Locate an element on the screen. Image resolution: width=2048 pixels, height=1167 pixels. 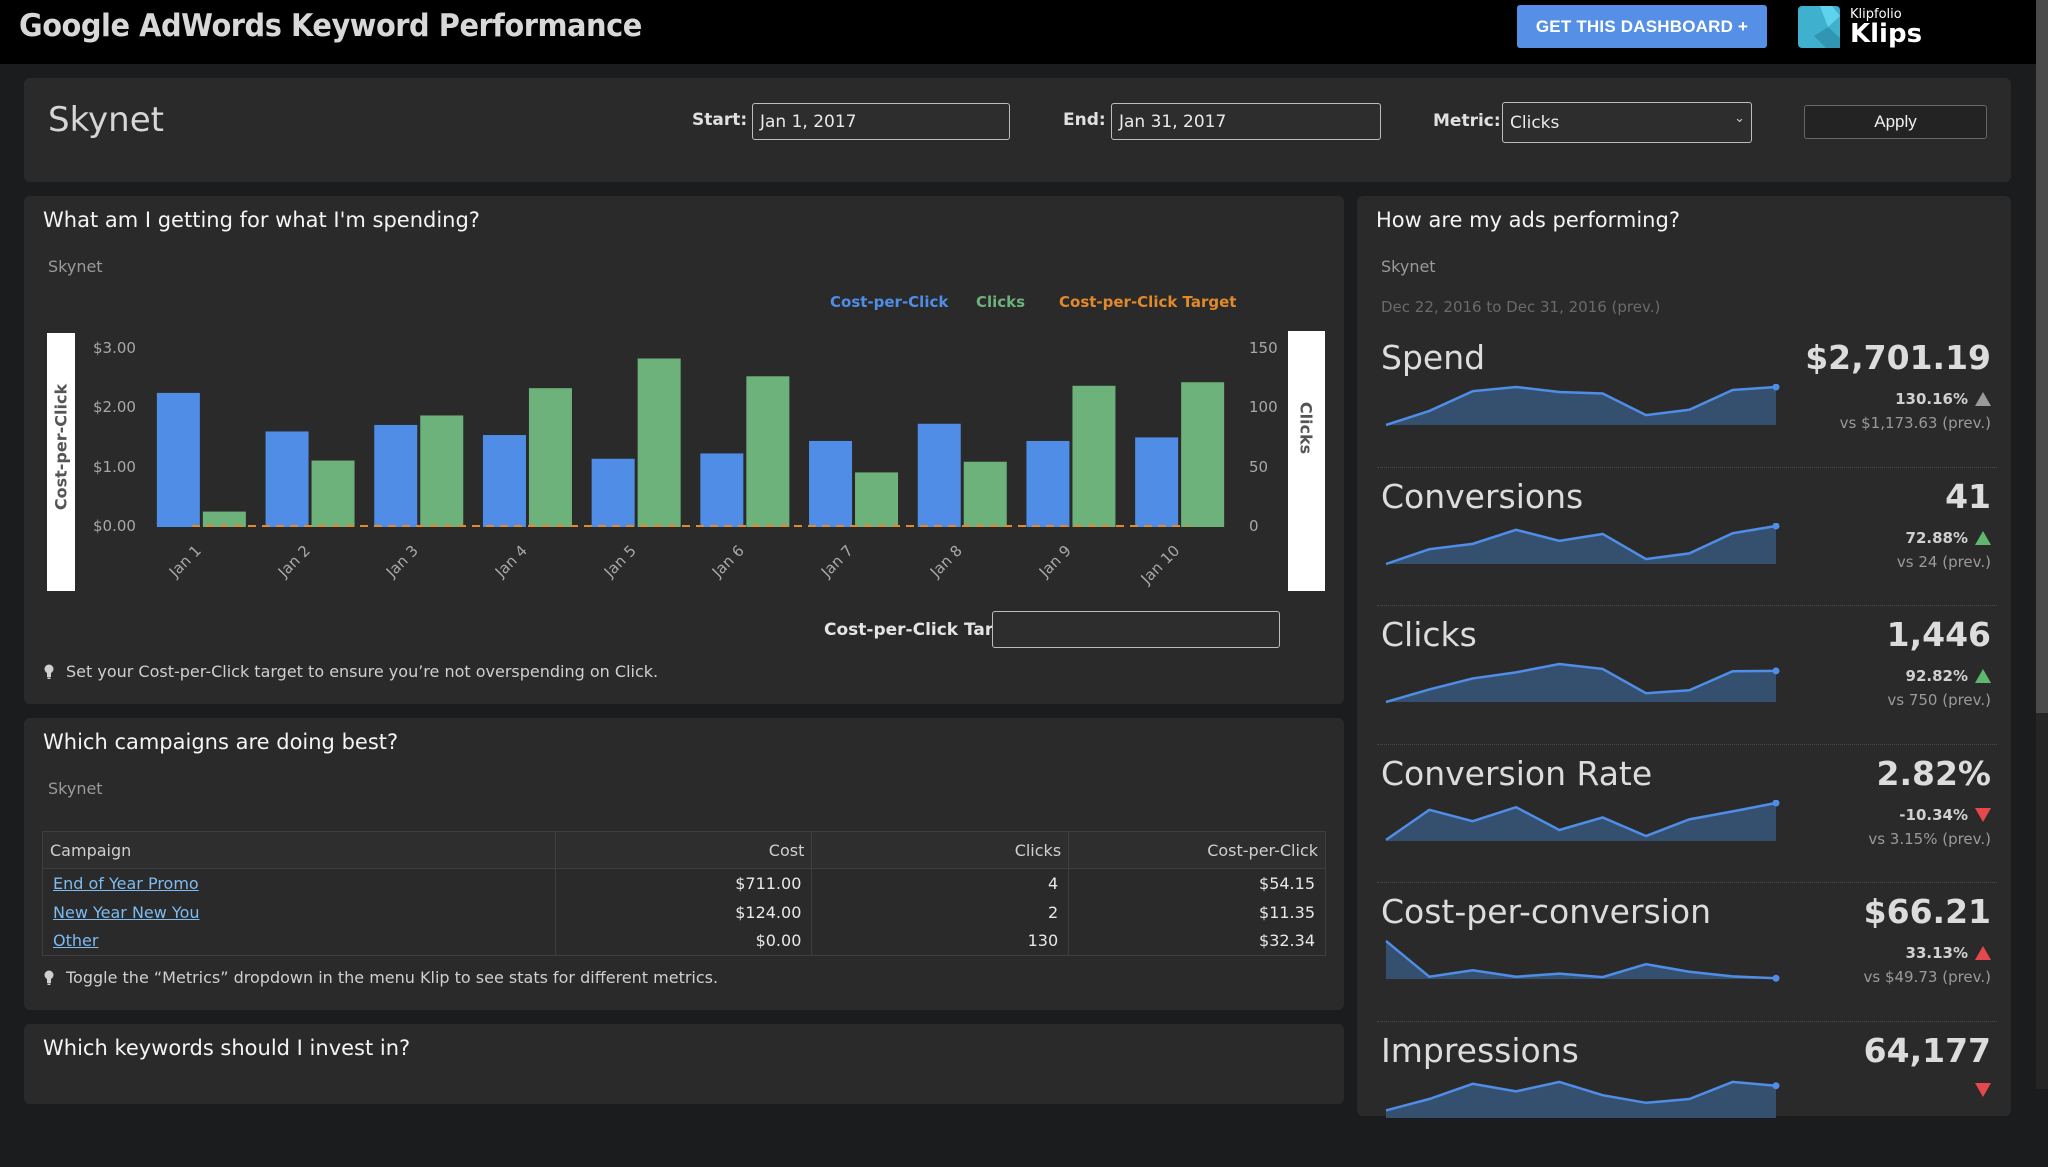
campaign-link: End of Year Promo is located at coordinates (126, 883).